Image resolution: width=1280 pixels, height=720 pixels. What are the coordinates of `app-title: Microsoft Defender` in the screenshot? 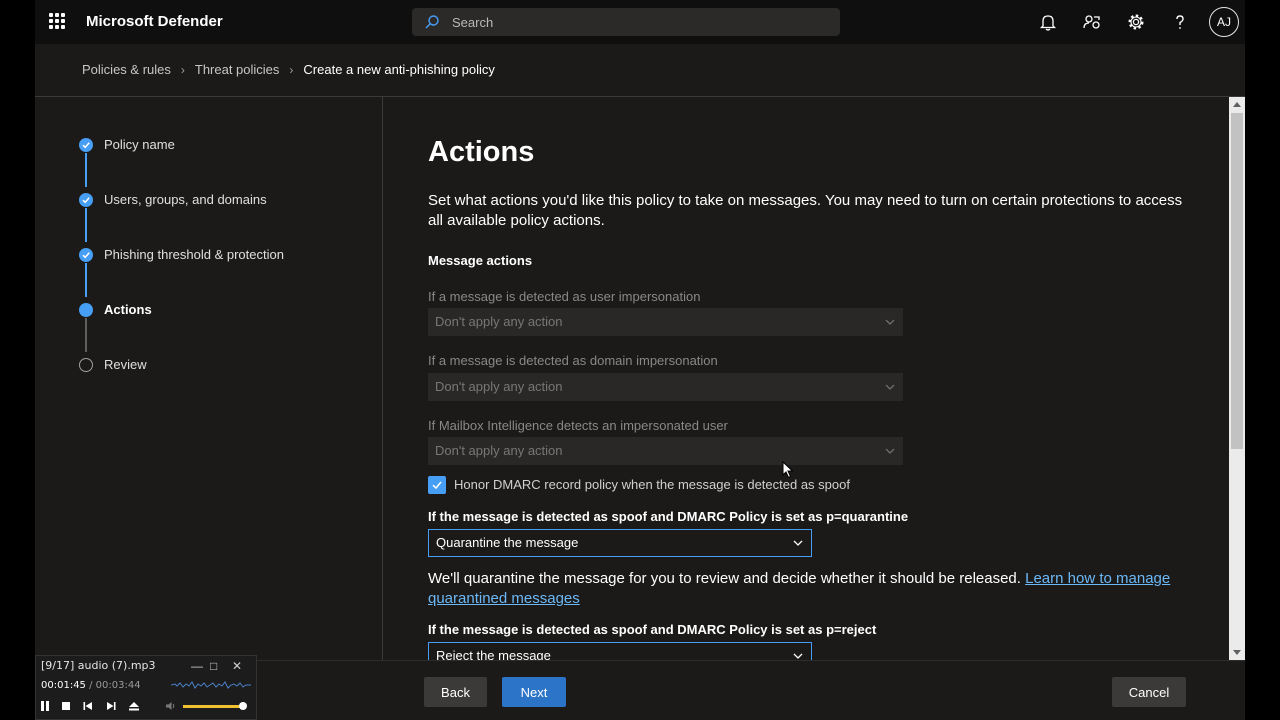 It's located at (154, 21).